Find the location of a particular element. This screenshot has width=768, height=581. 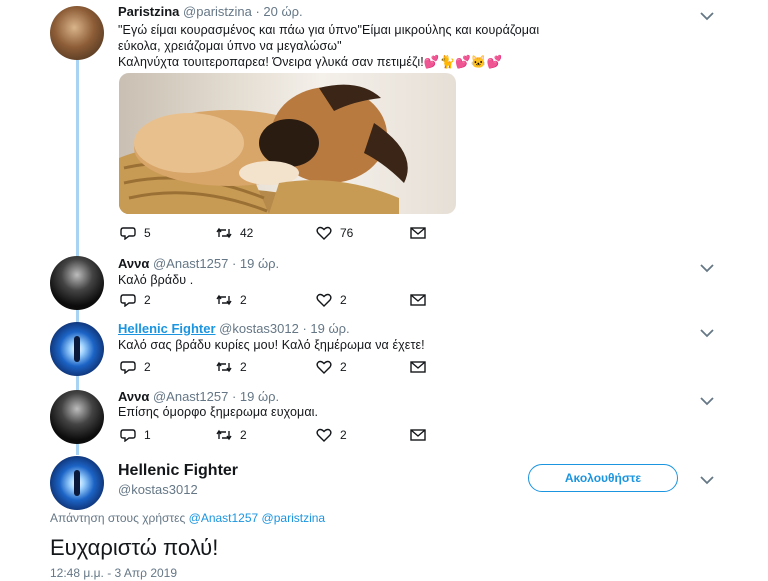

mention-link: @Anast1257 is located at coordinates (224, 518).